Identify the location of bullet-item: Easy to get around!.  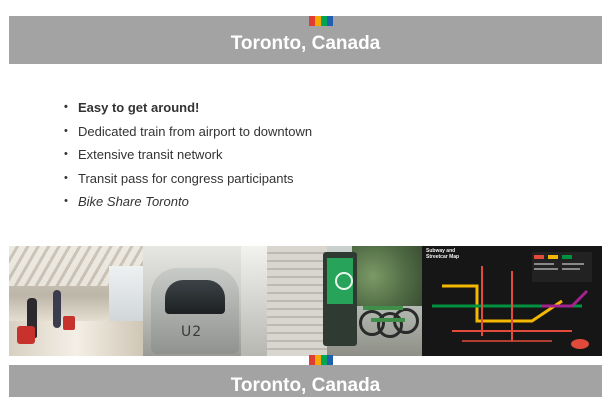
(188, 108).